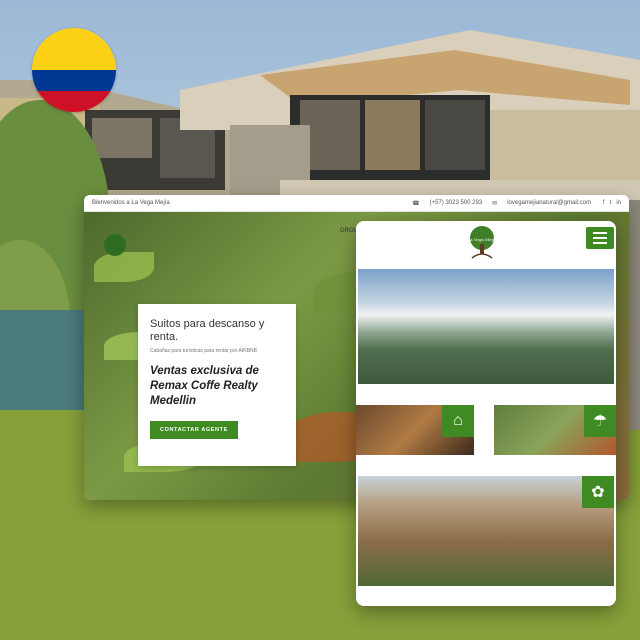 This screenshot has width=640, height=640. Describe the element at coordinates (486, 430) in the screenshot. I see `feature-tiles: ⌂ ☂` at that location.